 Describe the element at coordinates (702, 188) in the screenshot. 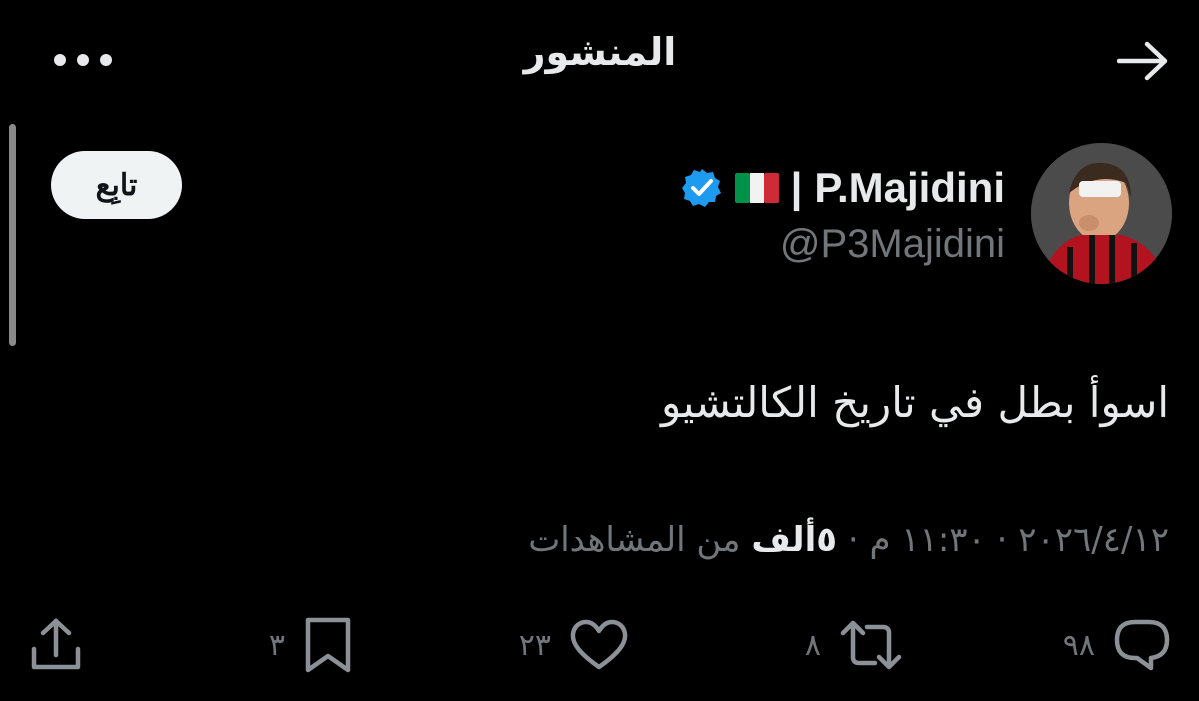

I see `verified-badge-icon` at that location.